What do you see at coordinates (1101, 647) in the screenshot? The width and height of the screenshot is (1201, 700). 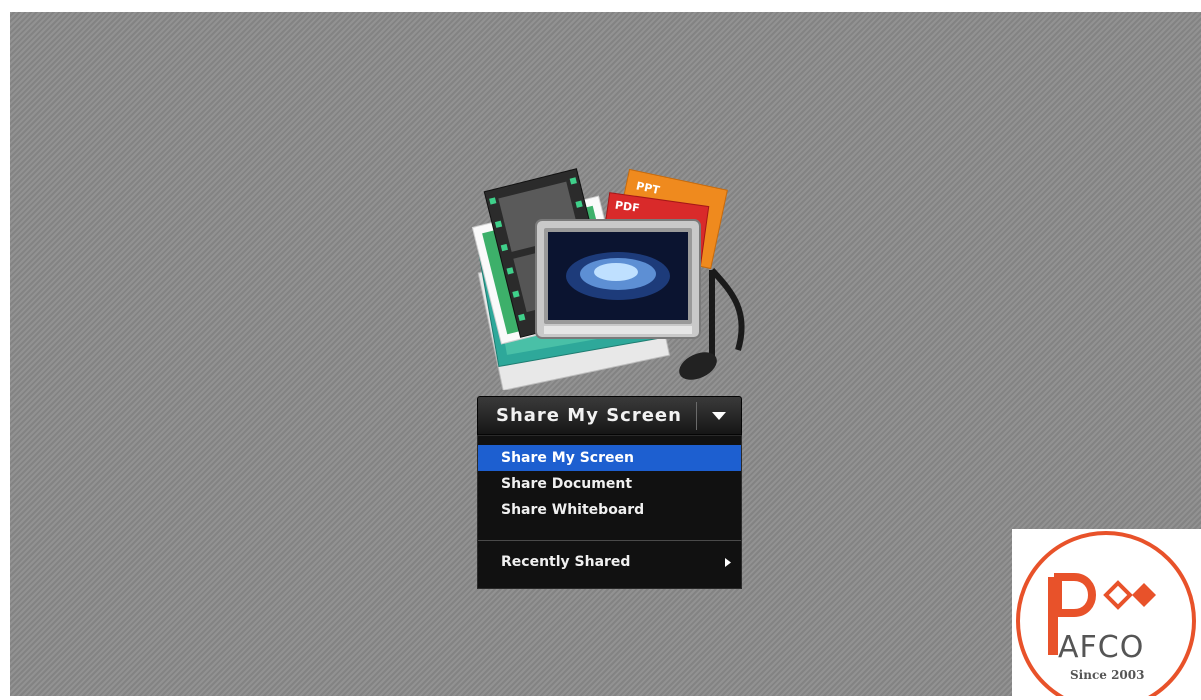 I see `logo-letters: AFCO` at bounding box center [1101, 647].